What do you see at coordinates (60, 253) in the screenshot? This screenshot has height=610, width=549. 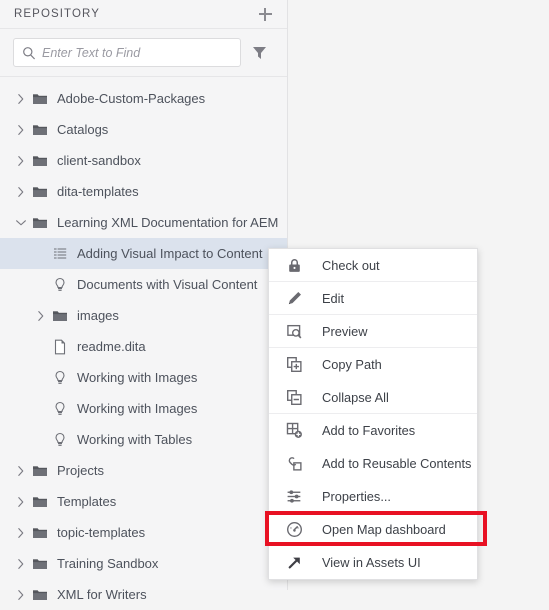 I see `ditamap-icon` at bounding box center [60, 253].